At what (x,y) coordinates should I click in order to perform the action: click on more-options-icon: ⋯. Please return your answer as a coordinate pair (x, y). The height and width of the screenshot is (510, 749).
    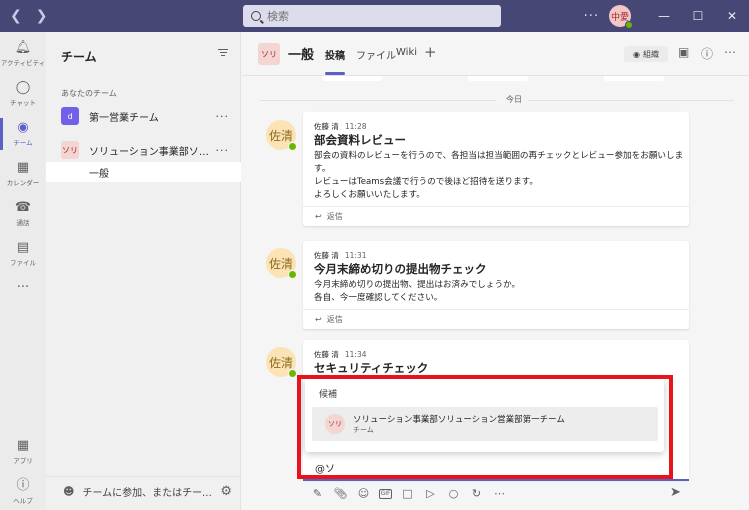
    Looking at the image, I should click on (730, 52).